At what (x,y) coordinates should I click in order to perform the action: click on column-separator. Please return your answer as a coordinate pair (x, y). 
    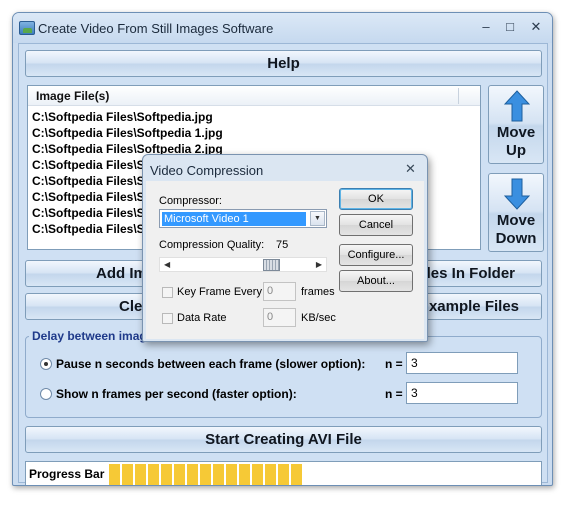
    Looking at the image, I should click on (458, 96).